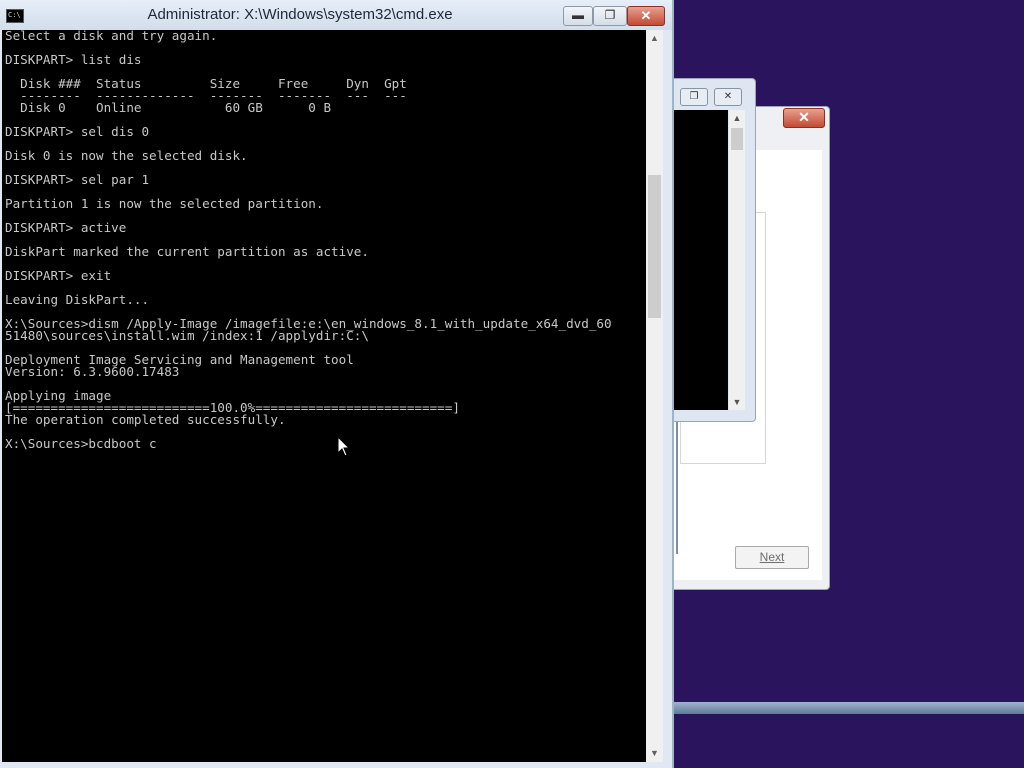 The height and width of the screenshot is (768, 1024). What do you see at coordinates (126, 155) in the screenshot?
I see `console-line: Disk 0 is now the selected disk.` at bounding box center [126, 155].